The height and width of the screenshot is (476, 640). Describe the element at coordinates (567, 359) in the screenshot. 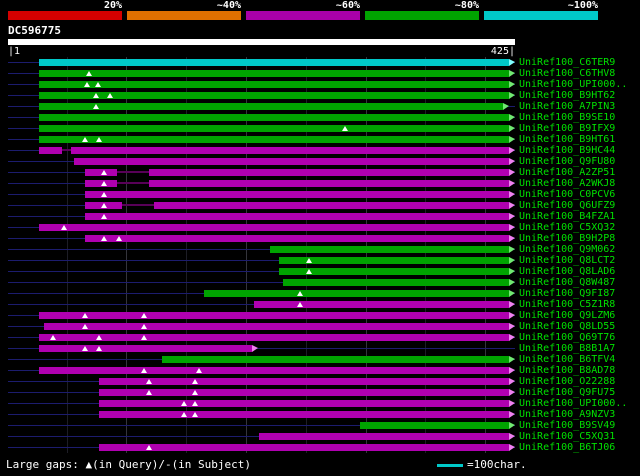

I see `subject-label: UniRef100_B6TFV4` at that location.